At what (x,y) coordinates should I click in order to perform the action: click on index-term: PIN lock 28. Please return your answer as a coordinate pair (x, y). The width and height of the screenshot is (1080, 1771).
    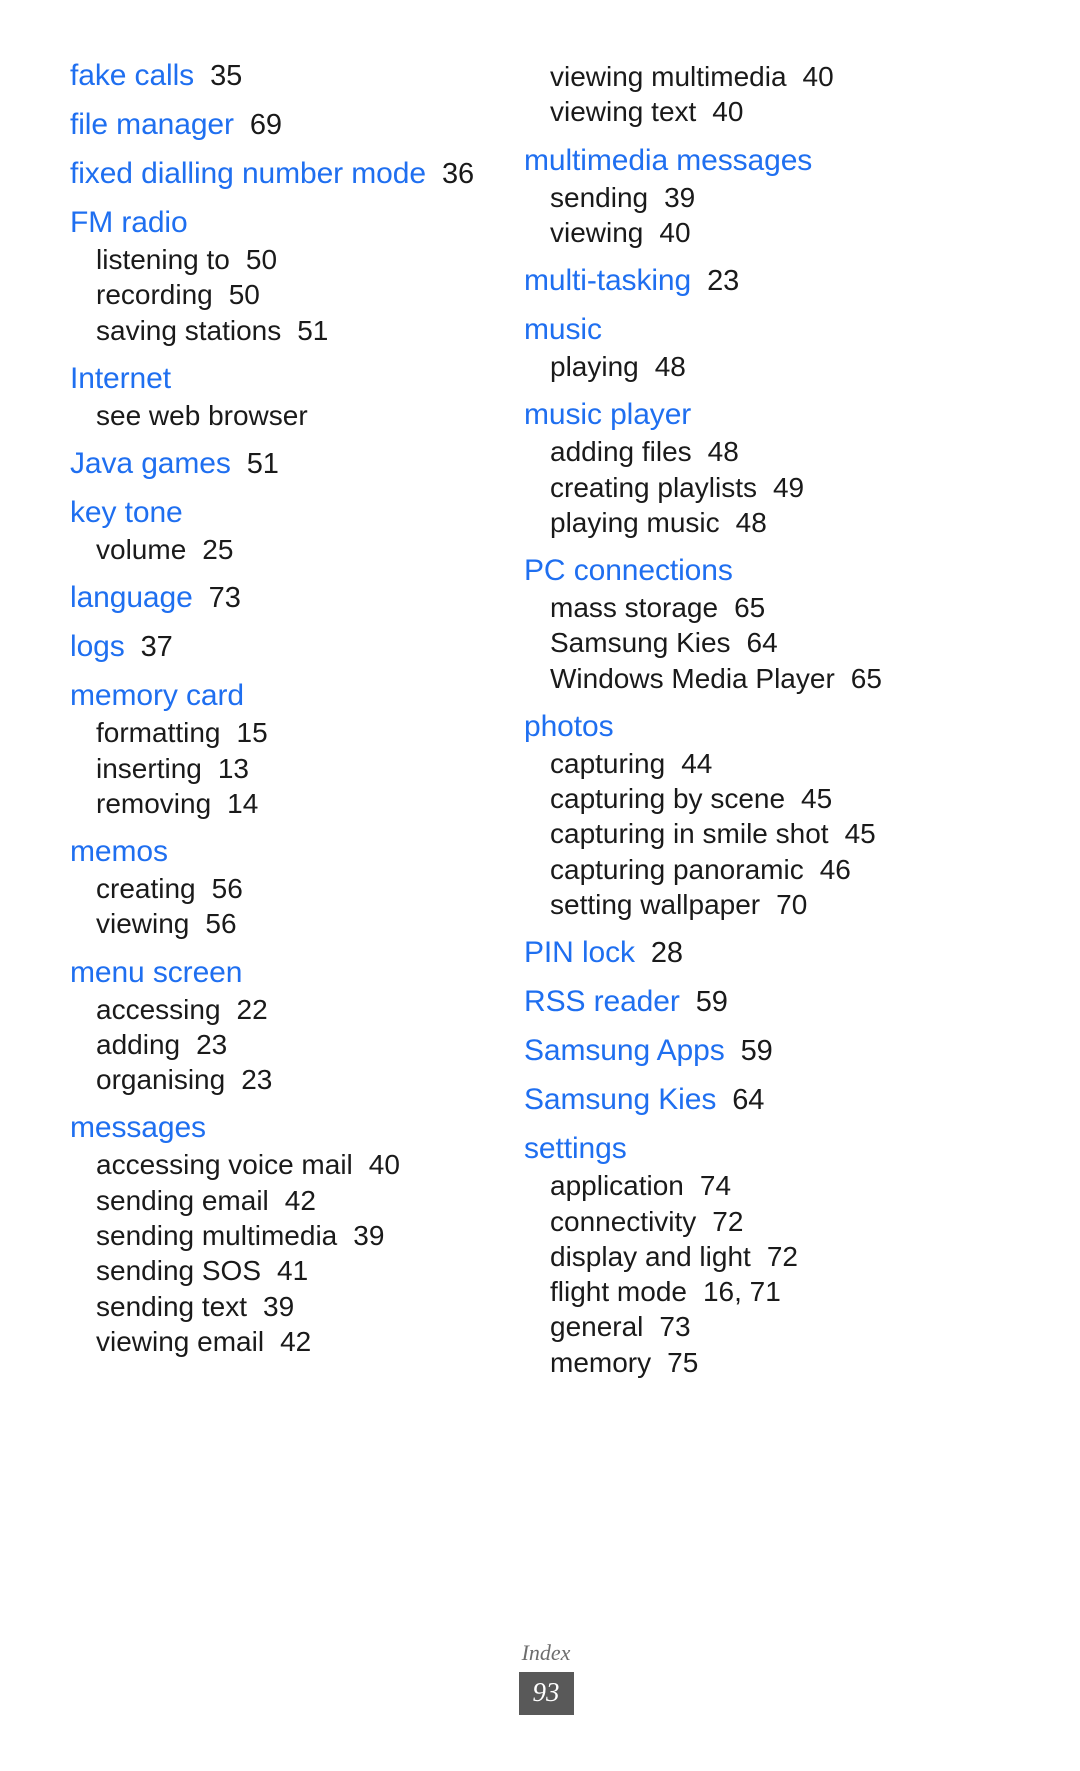
    Looking at the image, I should click on (603, 952).